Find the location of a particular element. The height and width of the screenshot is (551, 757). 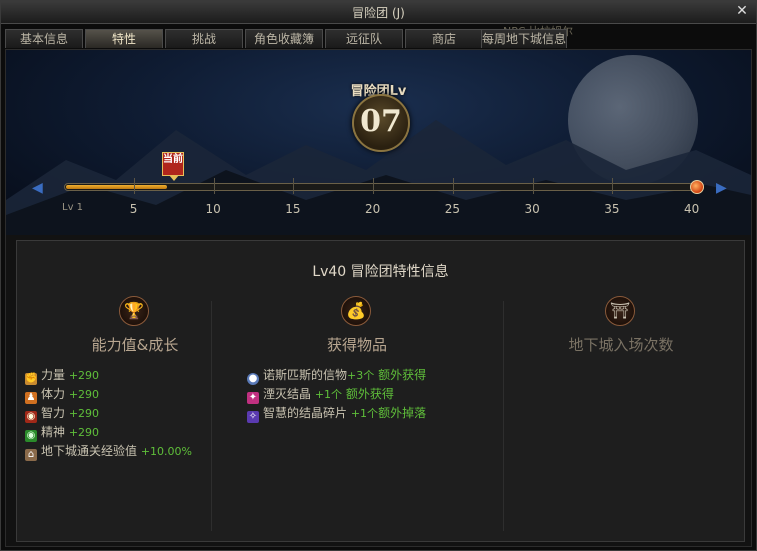

token-orb-icon: ● is located at coordinates (253, 379).